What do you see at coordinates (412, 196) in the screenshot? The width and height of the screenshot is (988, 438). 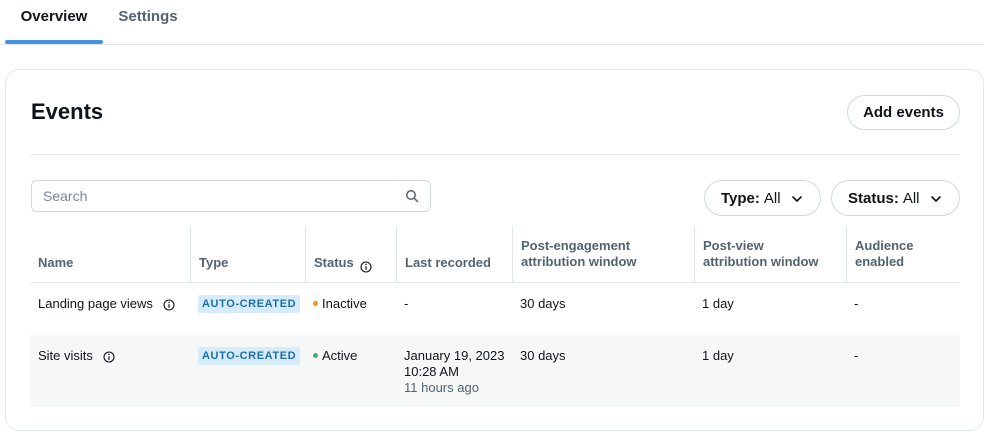 I see `search-icon` at bounding box center [412, 196].